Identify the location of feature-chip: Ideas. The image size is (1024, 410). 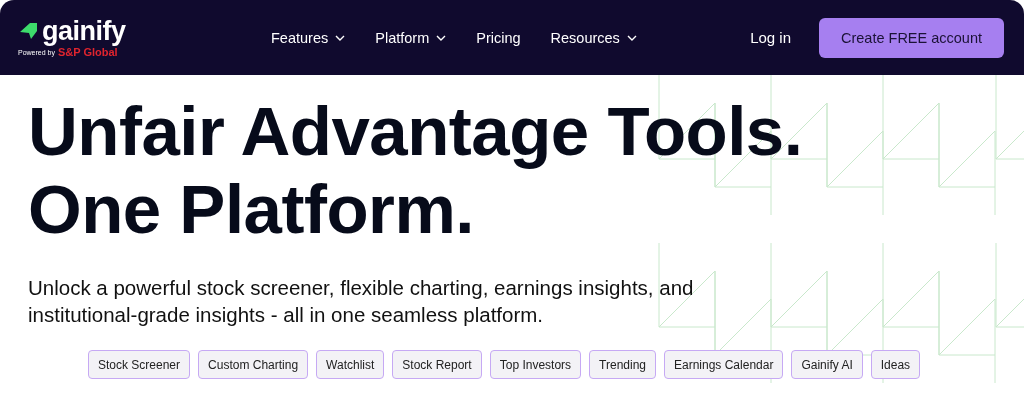
(895, 364).